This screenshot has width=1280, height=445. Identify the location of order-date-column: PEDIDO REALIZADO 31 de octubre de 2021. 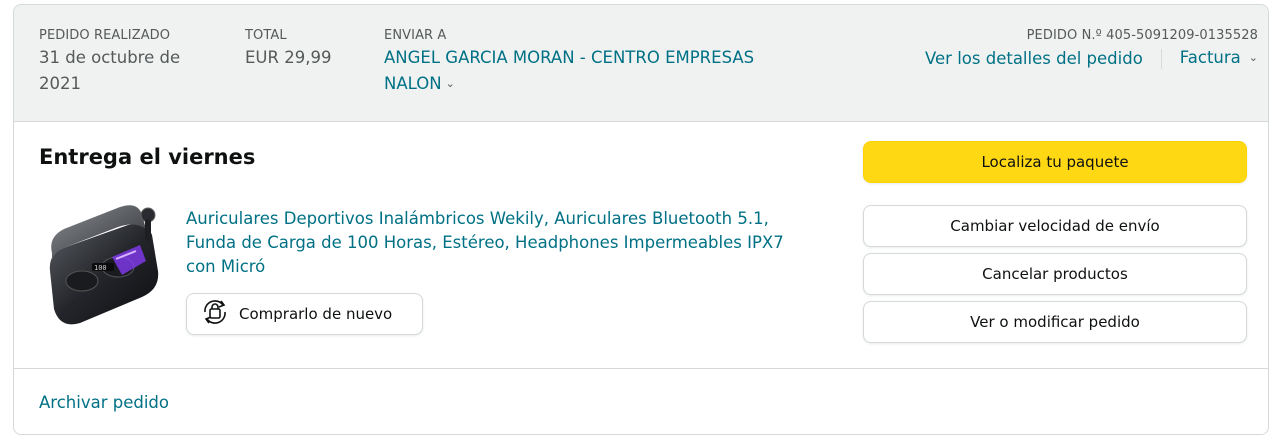
(129, 62).